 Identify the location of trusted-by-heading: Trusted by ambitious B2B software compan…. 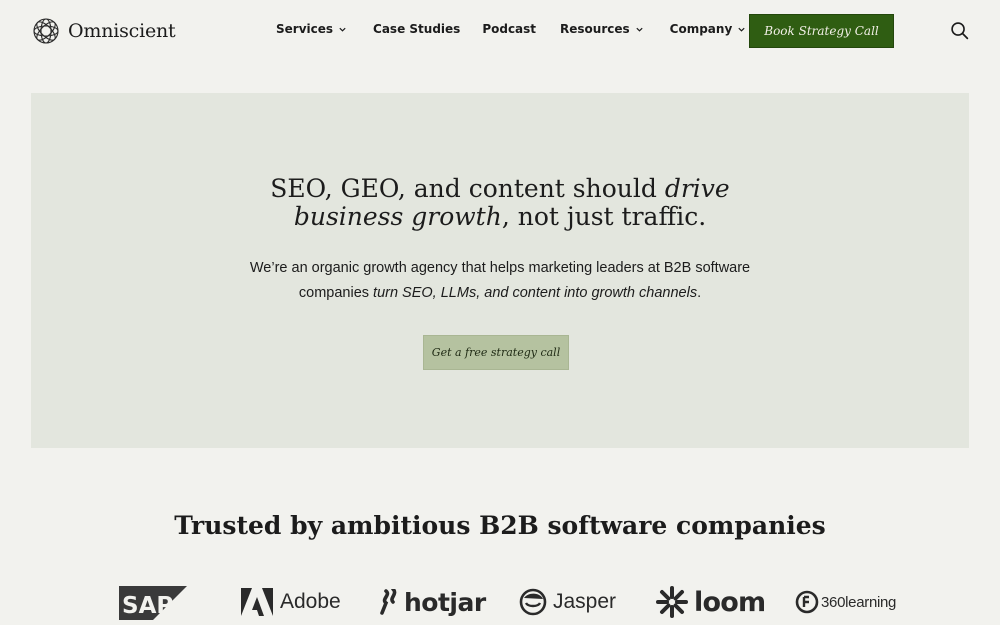
(500, 525).